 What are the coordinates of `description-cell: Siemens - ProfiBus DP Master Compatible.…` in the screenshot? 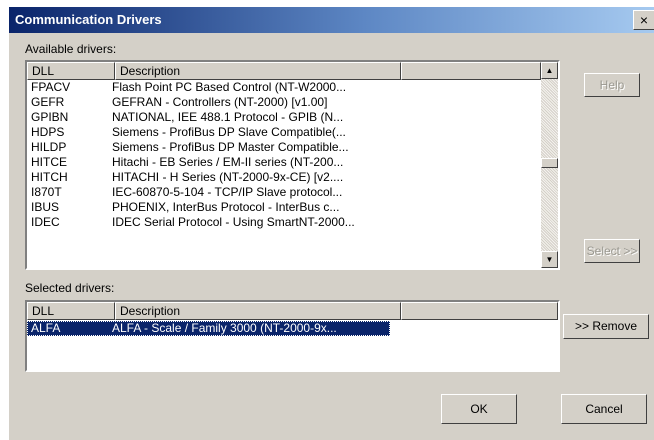 It's located at (230, 147).